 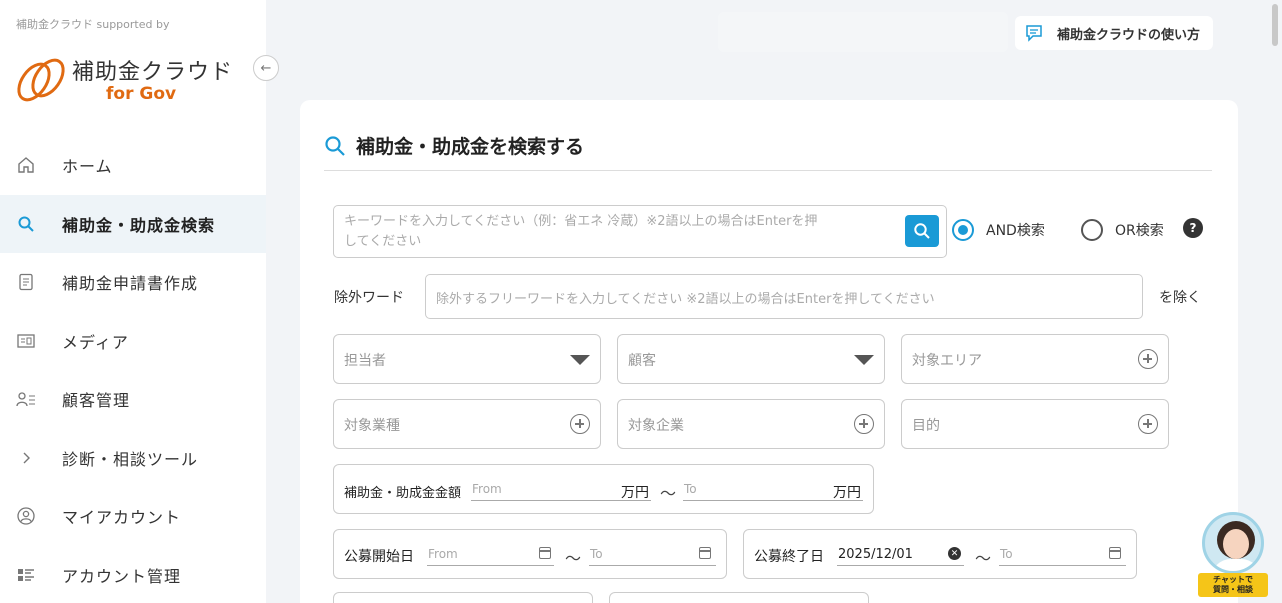 I want to click on or-search-radio: OR検索, so click(x=1122, y=230).